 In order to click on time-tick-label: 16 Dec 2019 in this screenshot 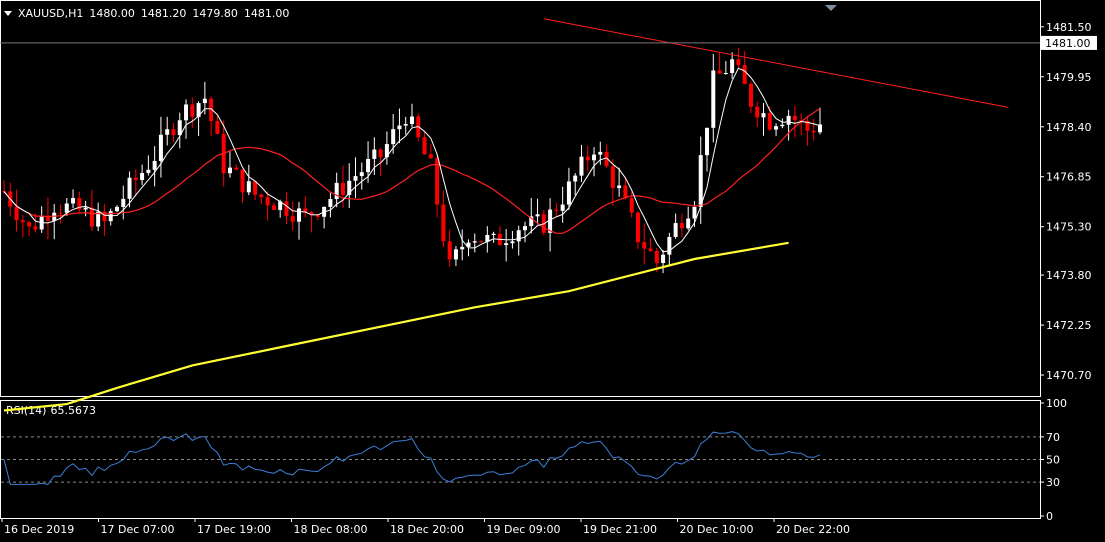, I will do `click(39, 529)`.